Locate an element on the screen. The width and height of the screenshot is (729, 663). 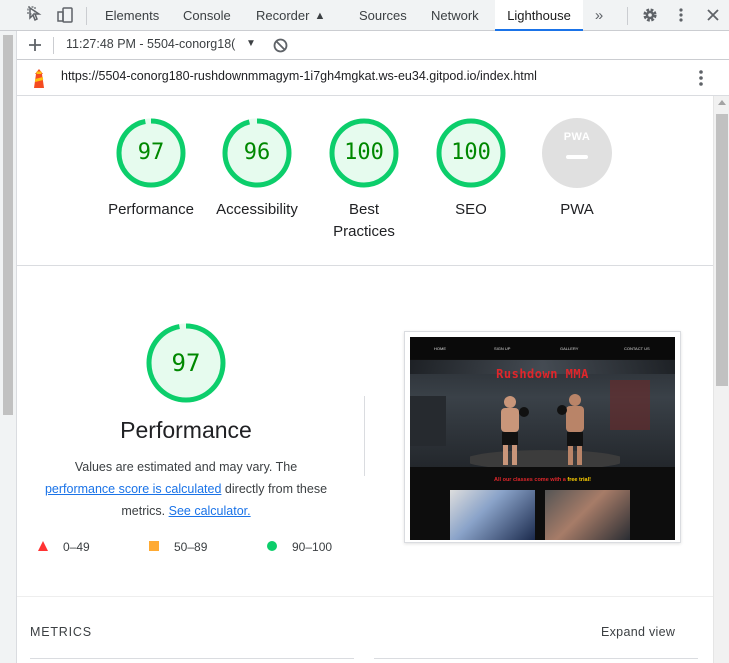
tab-network: Network is located at coordinates (455, 15).